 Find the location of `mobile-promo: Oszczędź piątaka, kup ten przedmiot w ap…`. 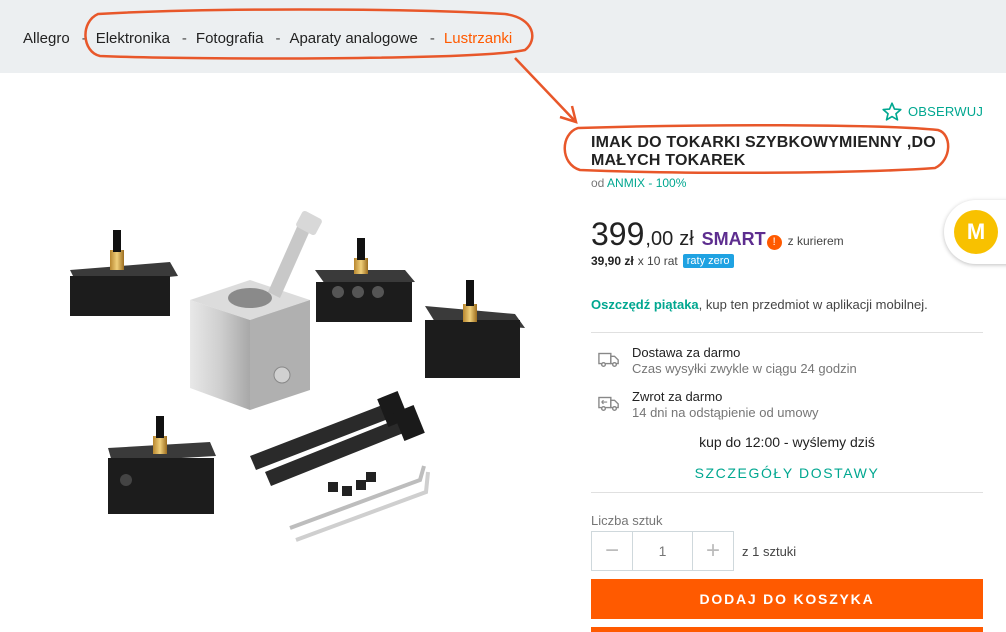

mobile-promo: Oszczędź piątaka, kup ten przedmiot w ap… is located at coordinates (759, 304).